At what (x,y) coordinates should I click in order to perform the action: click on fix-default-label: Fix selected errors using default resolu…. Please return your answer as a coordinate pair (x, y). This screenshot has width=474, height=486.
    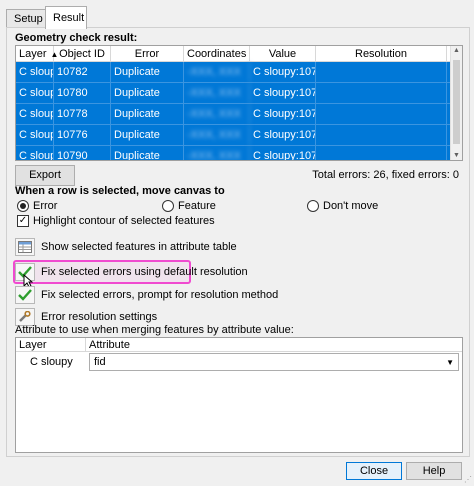
    Looking at the image, I should click on (144, 272).